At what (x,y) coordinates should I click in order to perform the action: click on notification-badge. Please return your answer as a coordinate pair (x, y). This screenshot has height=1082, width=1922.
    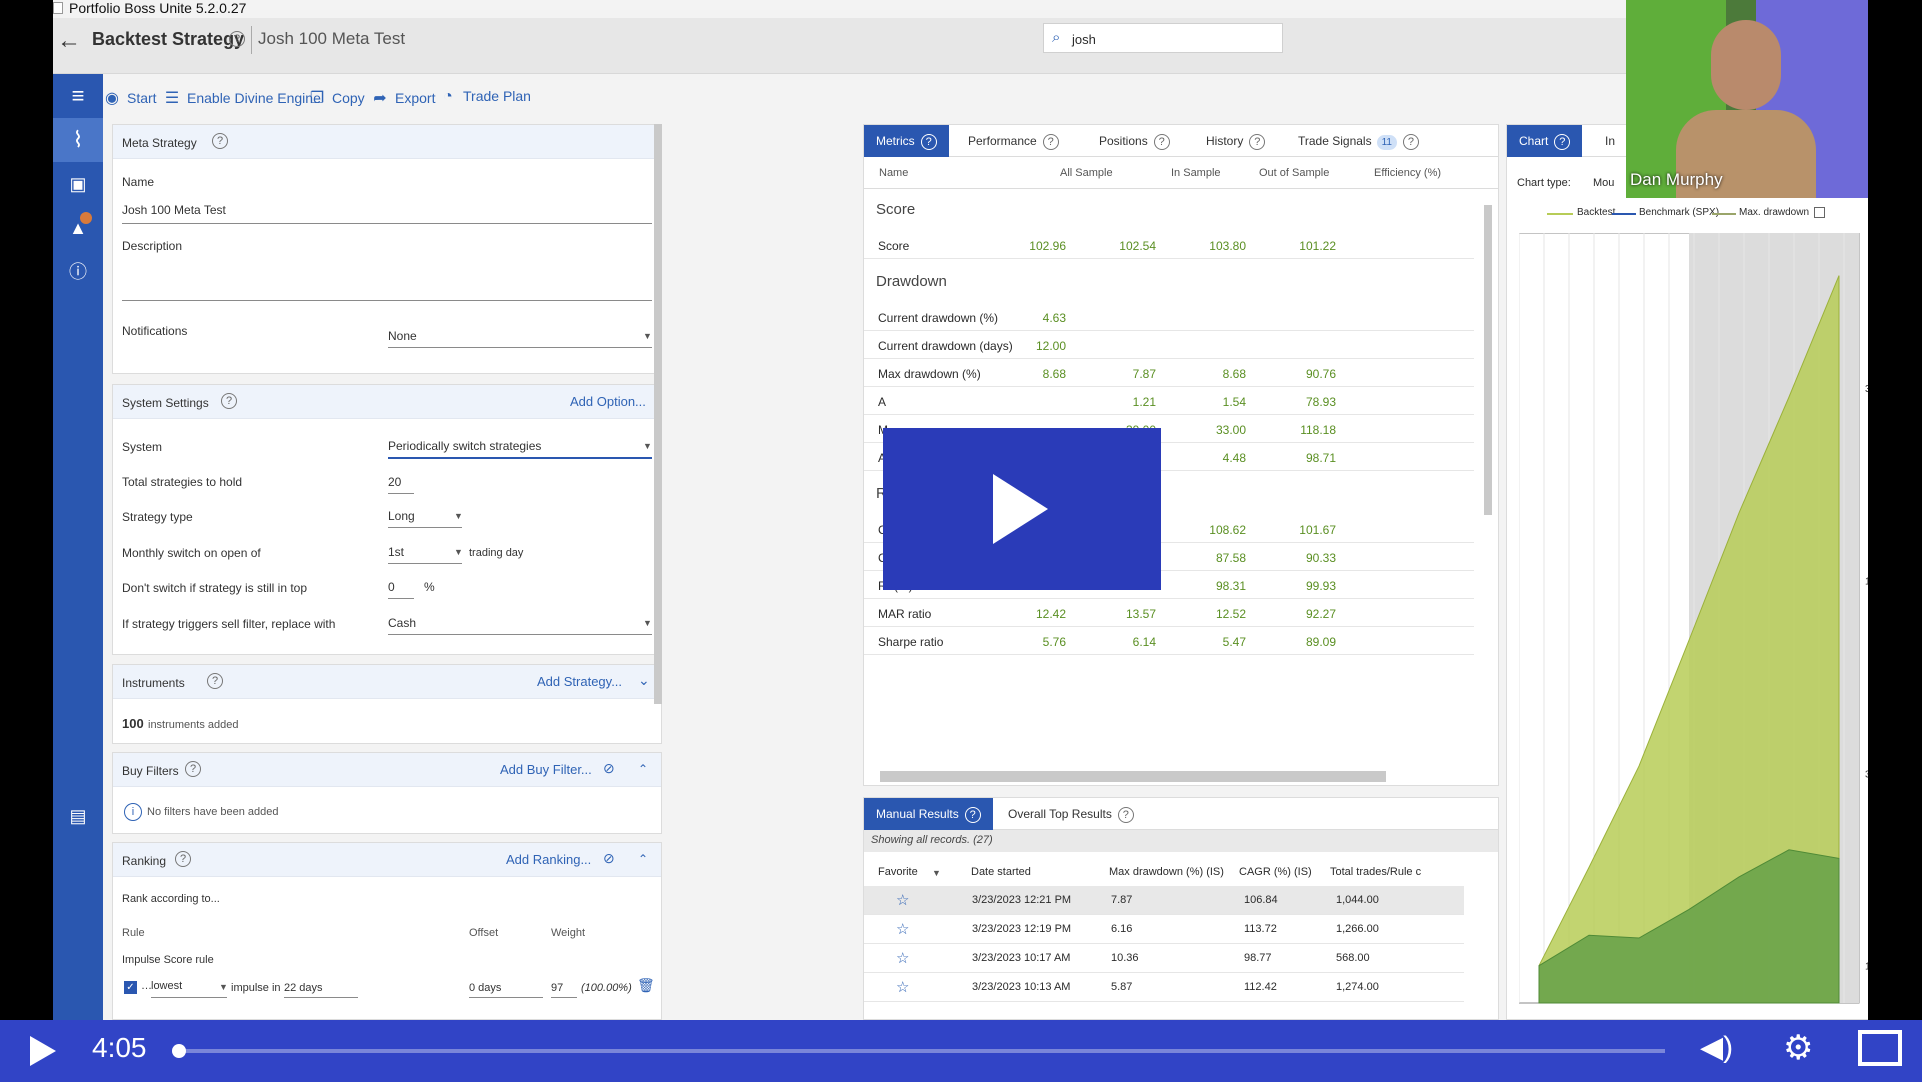
    Looking at the image, I should click on (86, 218).